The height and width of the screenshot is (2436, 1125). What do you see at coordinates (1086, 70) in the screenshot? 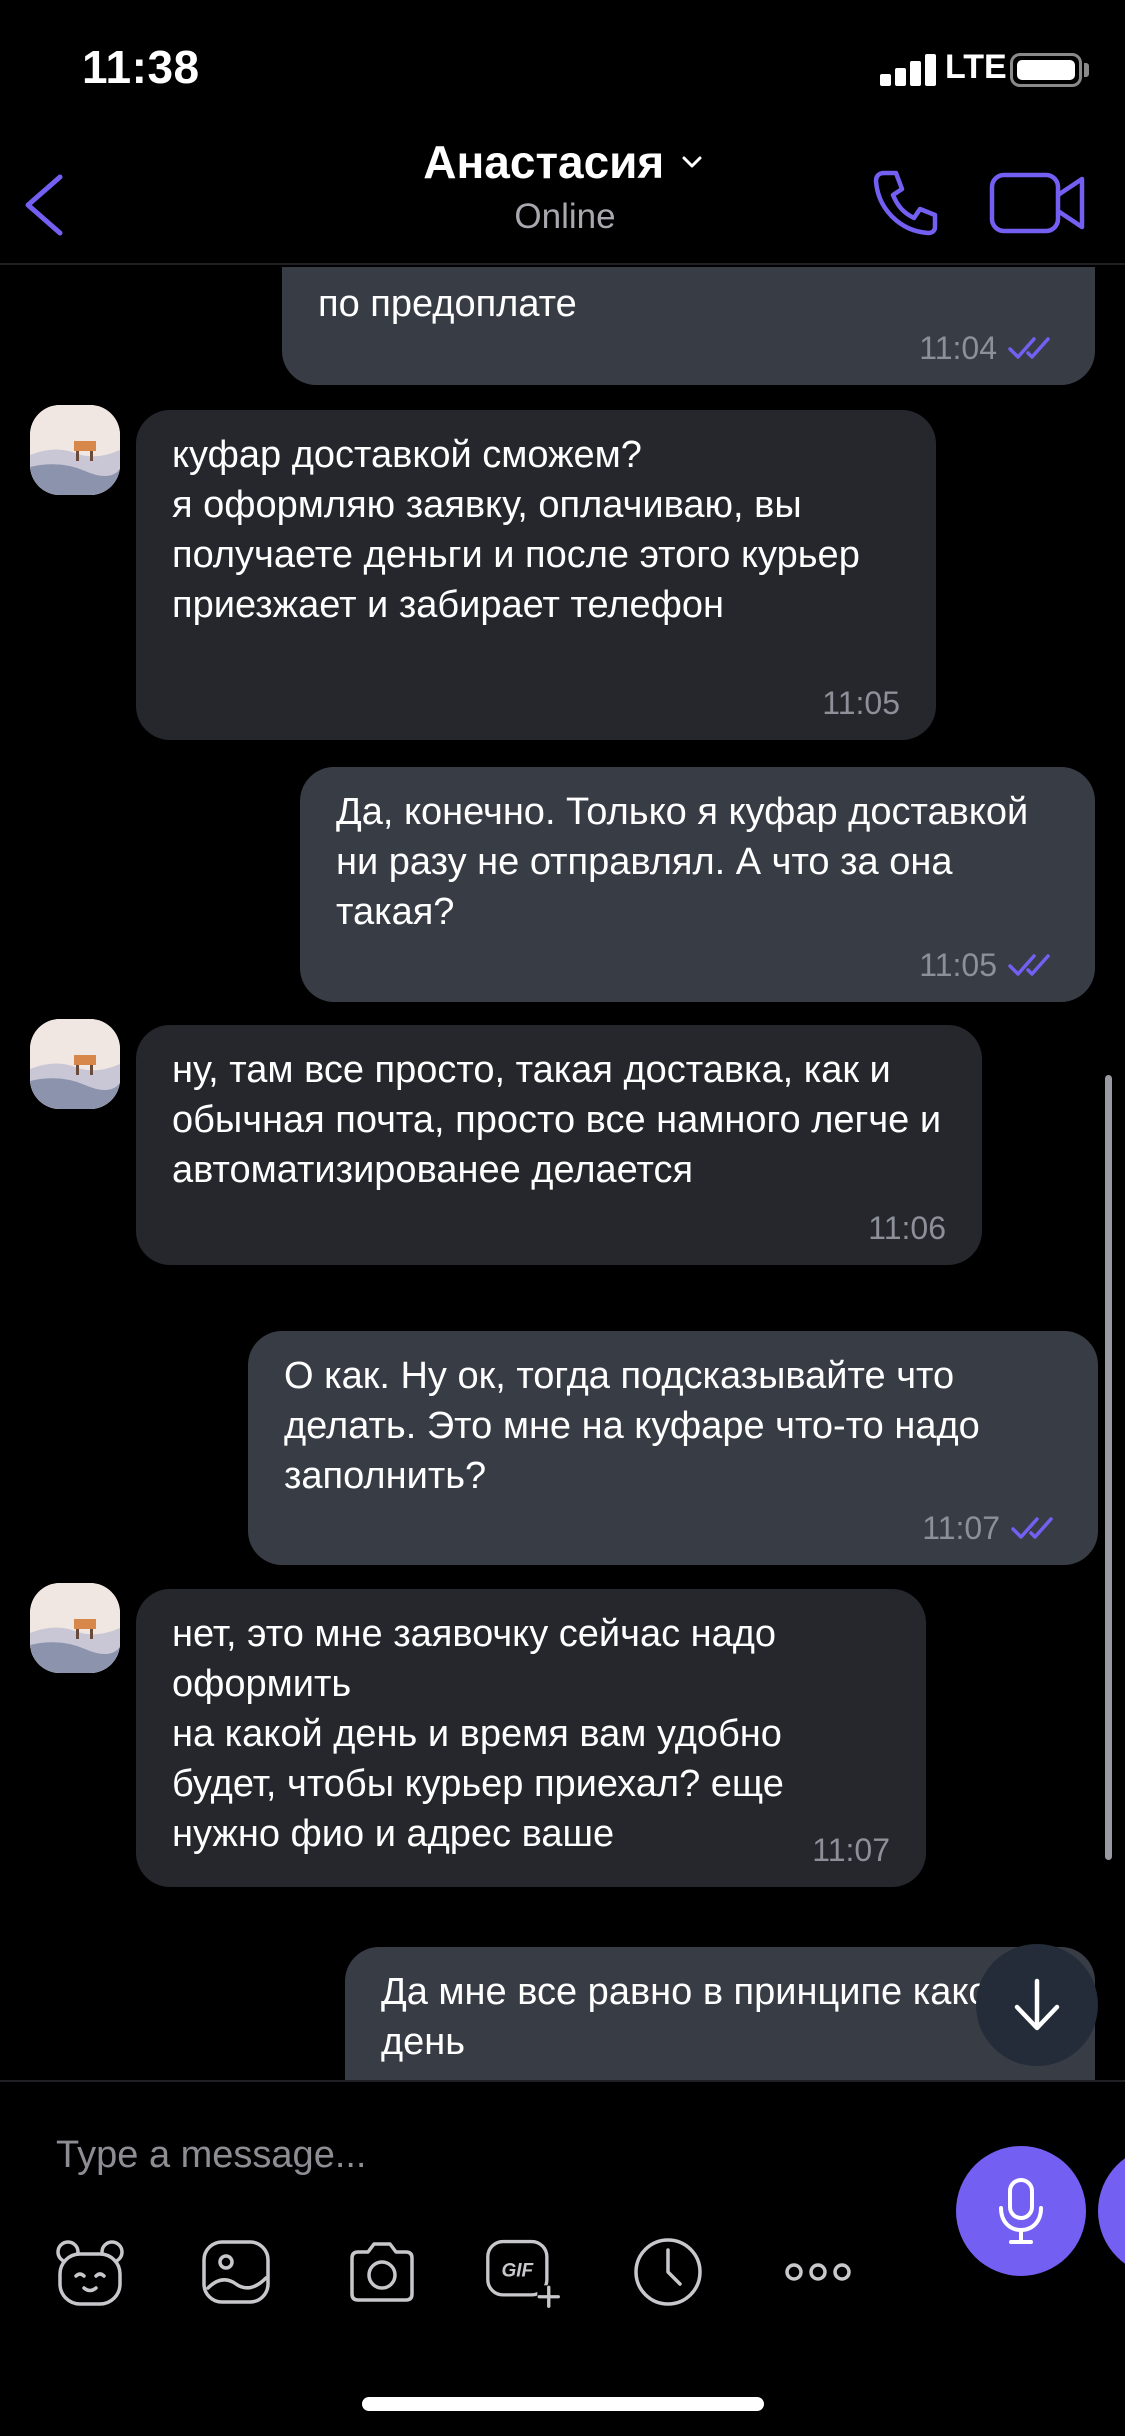
I see `battery-tip` at bounding box center [1086, 70].